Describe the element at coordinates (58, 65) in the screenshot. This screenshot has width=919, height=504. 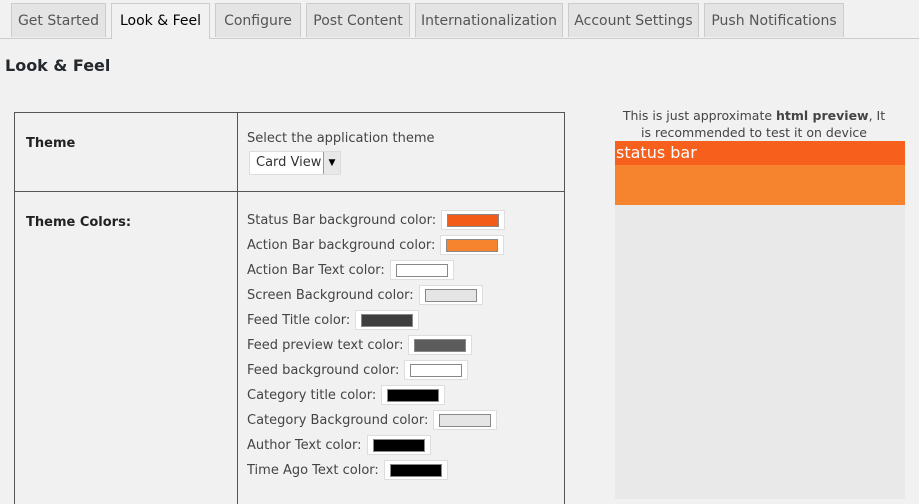
I see `page-title: Look & Feel` at that location.